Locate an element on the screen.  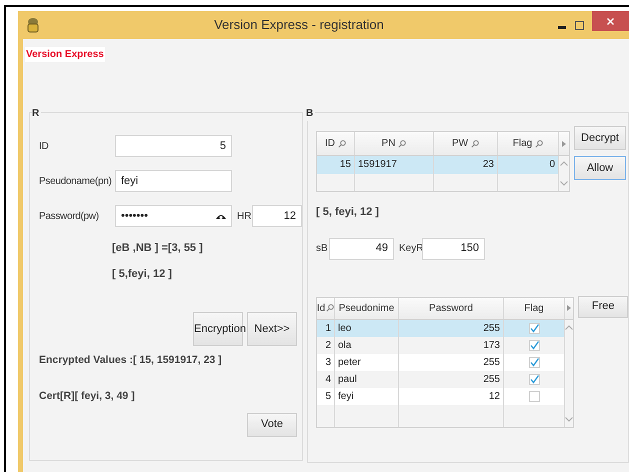
table-row: 5 feyi 12 is located at coordinates (441, 396).